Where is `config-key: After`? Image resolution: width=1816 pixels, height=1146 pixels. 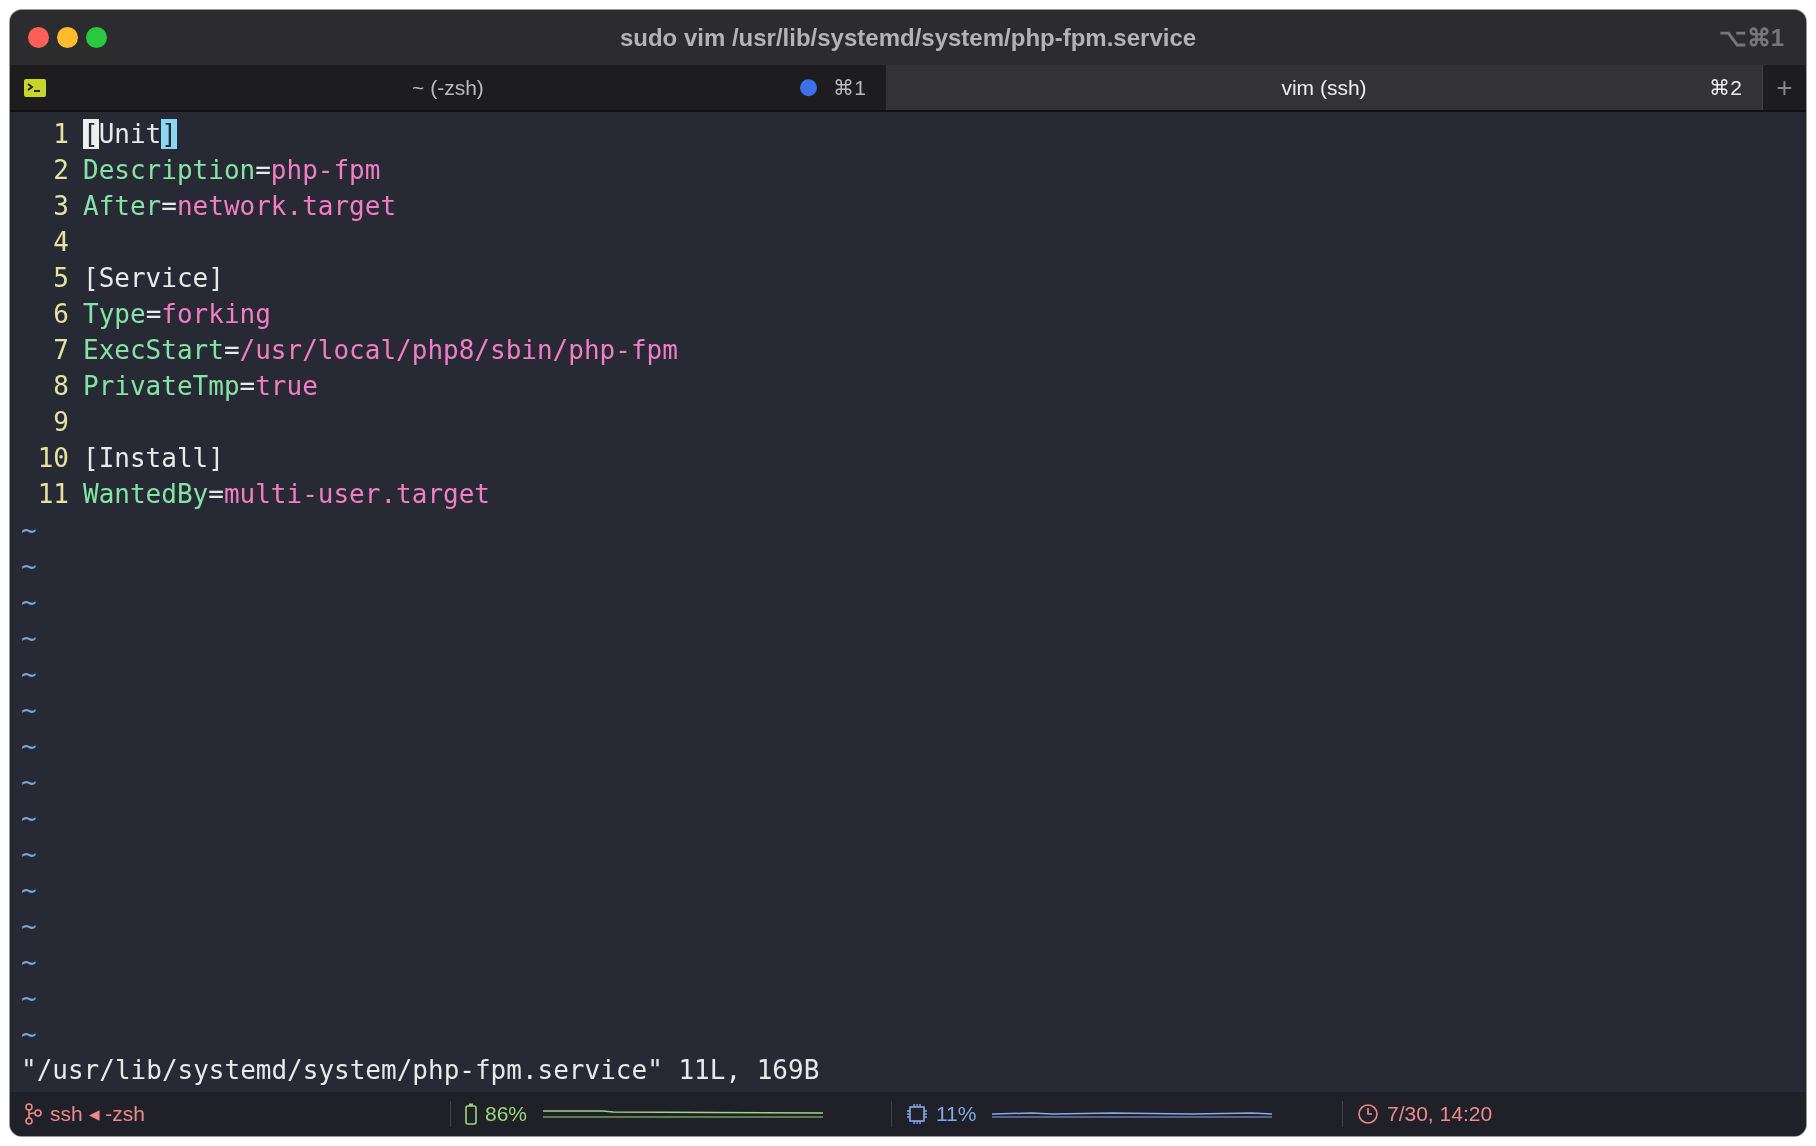
config-key: After is located at coordinates (122, 206).